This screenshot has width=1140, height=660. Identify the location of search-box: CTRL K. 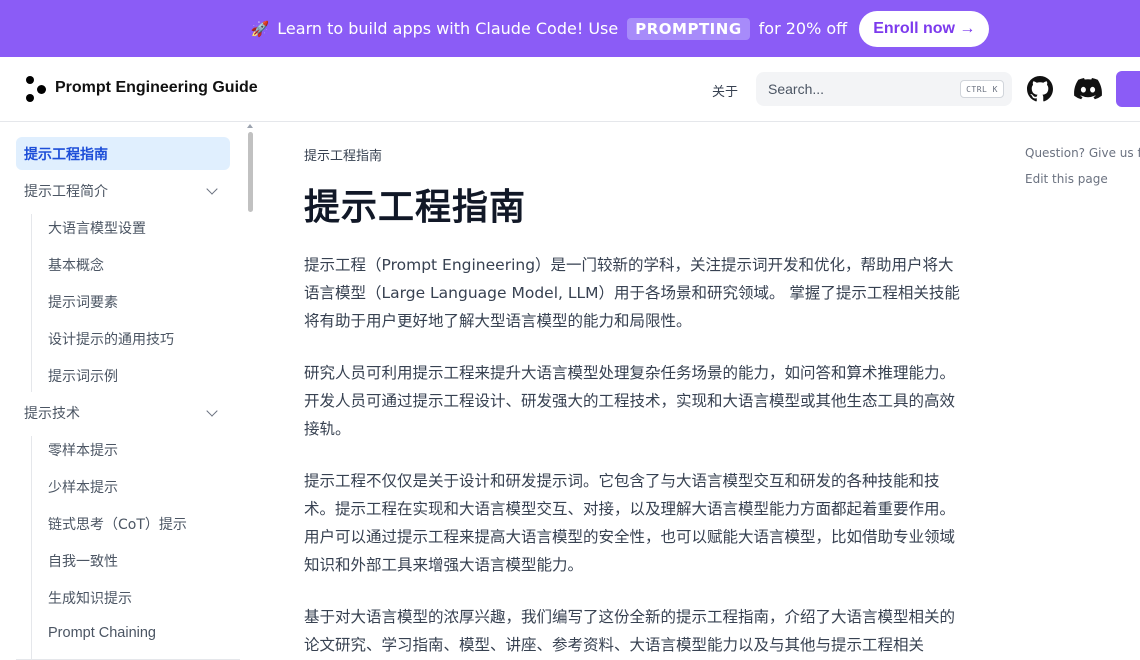
(884, 89).